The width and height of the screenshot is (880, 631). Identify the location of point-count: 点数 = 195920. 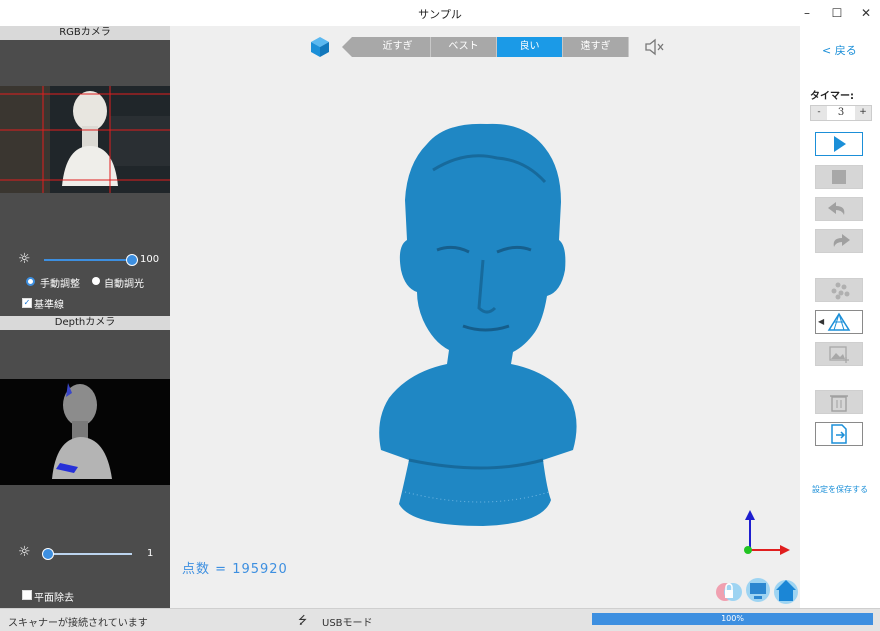
(235, 567).